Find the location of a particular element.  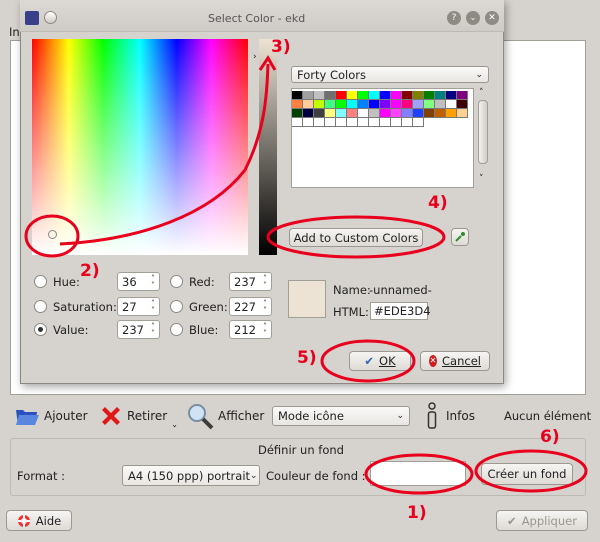

annotation-circle-bgcolor is located at coordinates (419, 474).